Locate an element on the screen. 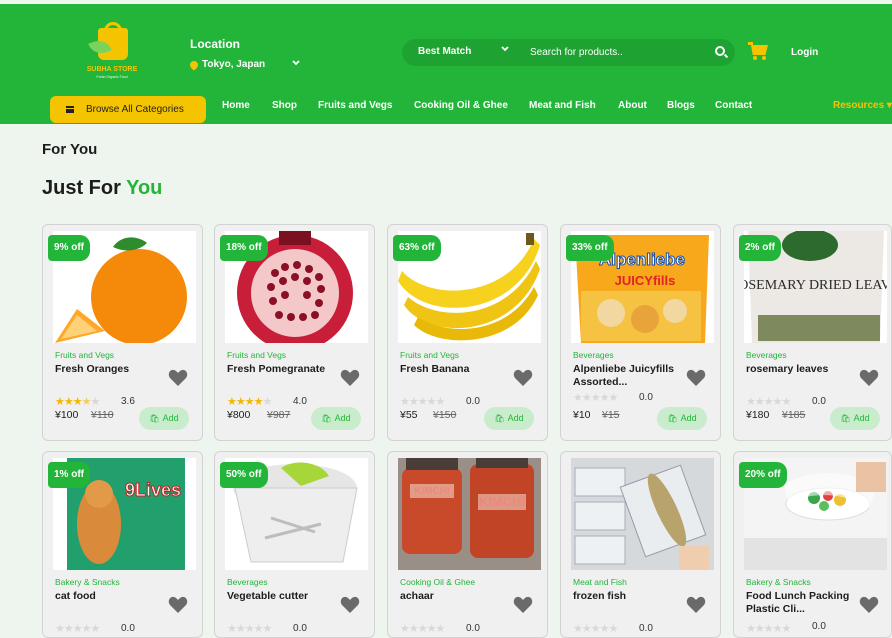 Image resolution: width=892 pixels, height=638 pixels. product-name: cat food is located at coordinates (112, 596).